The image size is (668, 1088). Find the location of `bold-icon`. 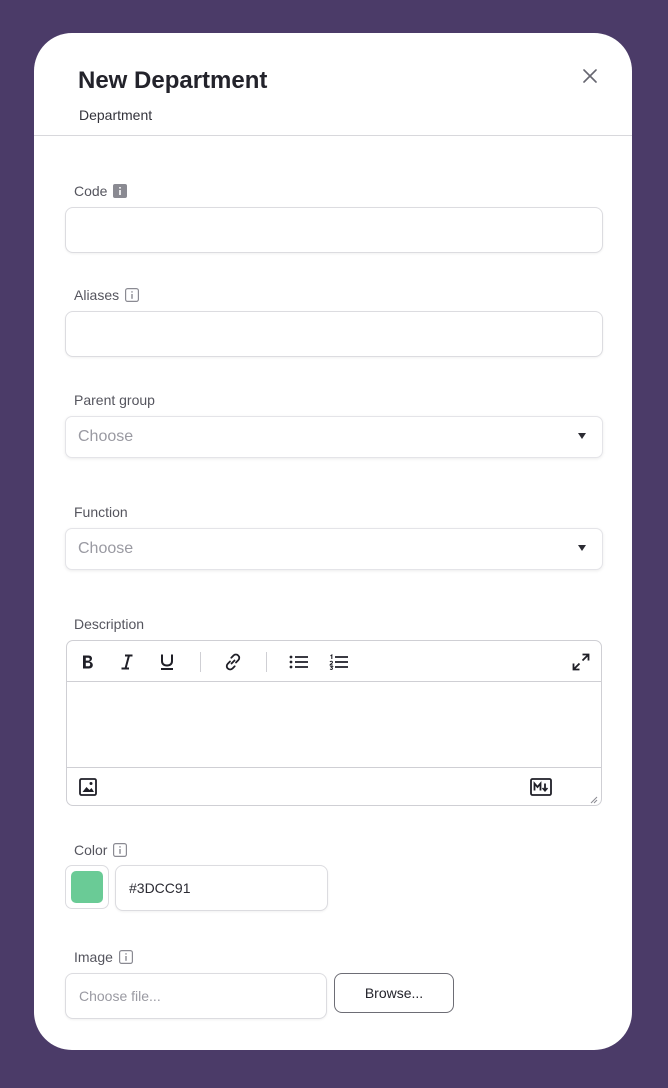

bold-icon is located at coordinates (88, 662).